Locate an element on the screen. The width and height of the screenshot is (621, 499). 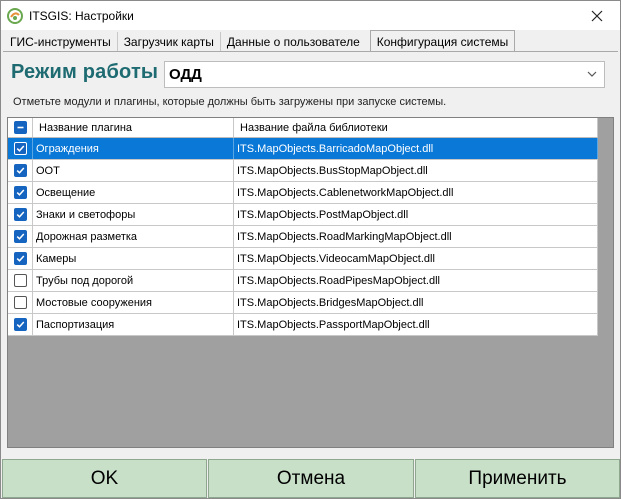
library-name-cell: ITS.MapObjects.PostMapObject.dll is located at coordinates (416, 214).